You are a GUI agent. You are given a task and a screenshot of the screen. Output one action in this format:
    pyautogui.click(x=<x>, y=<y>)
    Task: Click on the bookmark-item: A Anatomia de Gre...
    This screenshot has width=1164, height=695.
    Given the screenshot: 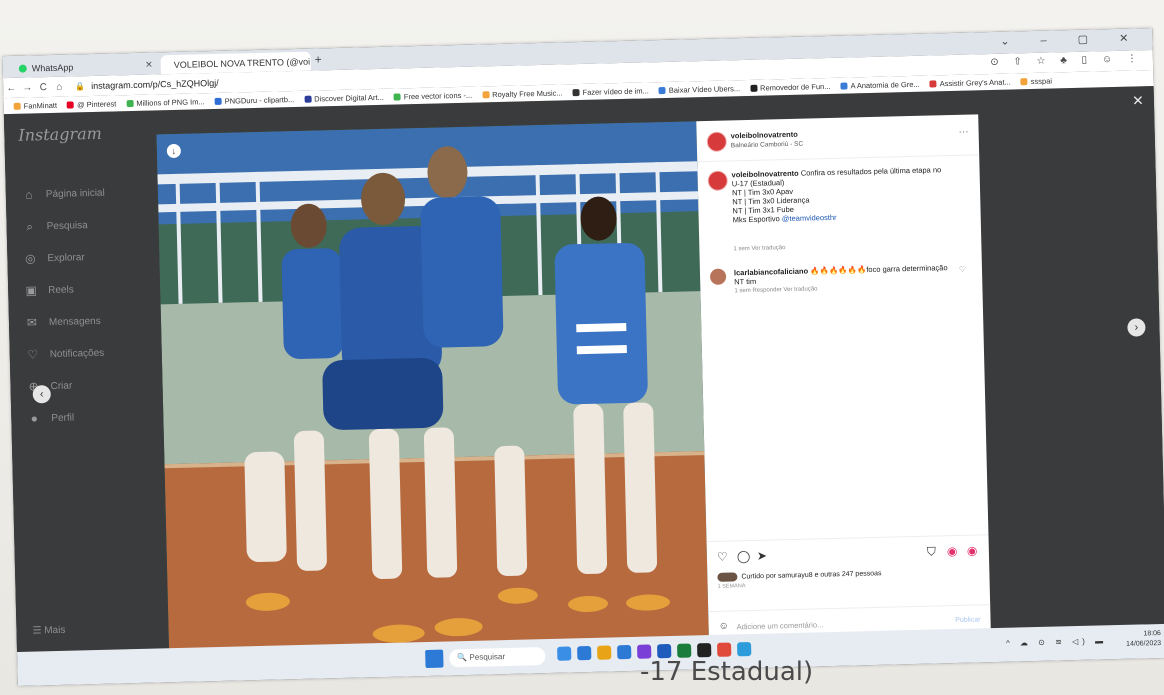 What is the action you would take?
    pyautogui.click(x=880, y=84)
    